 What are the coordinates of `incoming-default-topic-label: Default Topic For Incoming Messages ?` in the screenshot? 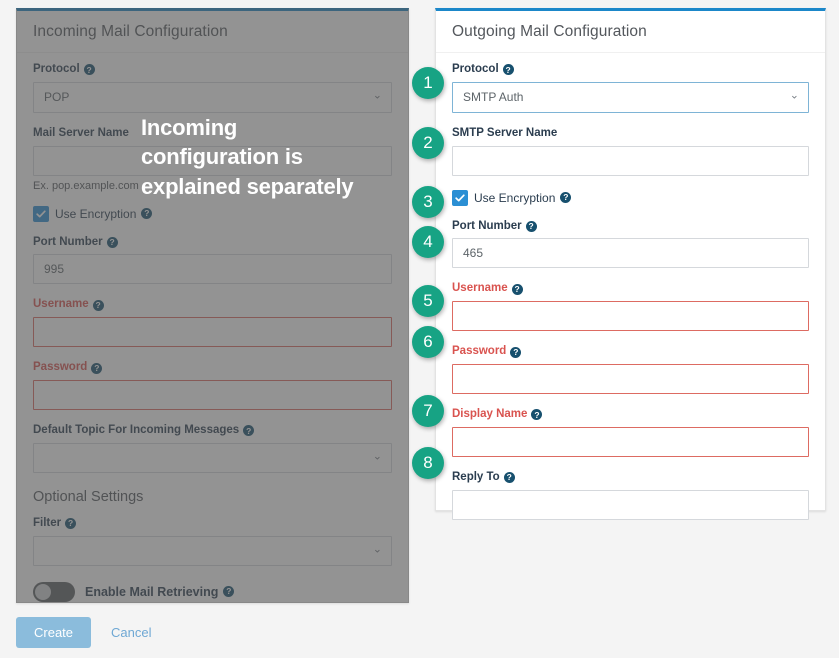 It's located at (212, 431).